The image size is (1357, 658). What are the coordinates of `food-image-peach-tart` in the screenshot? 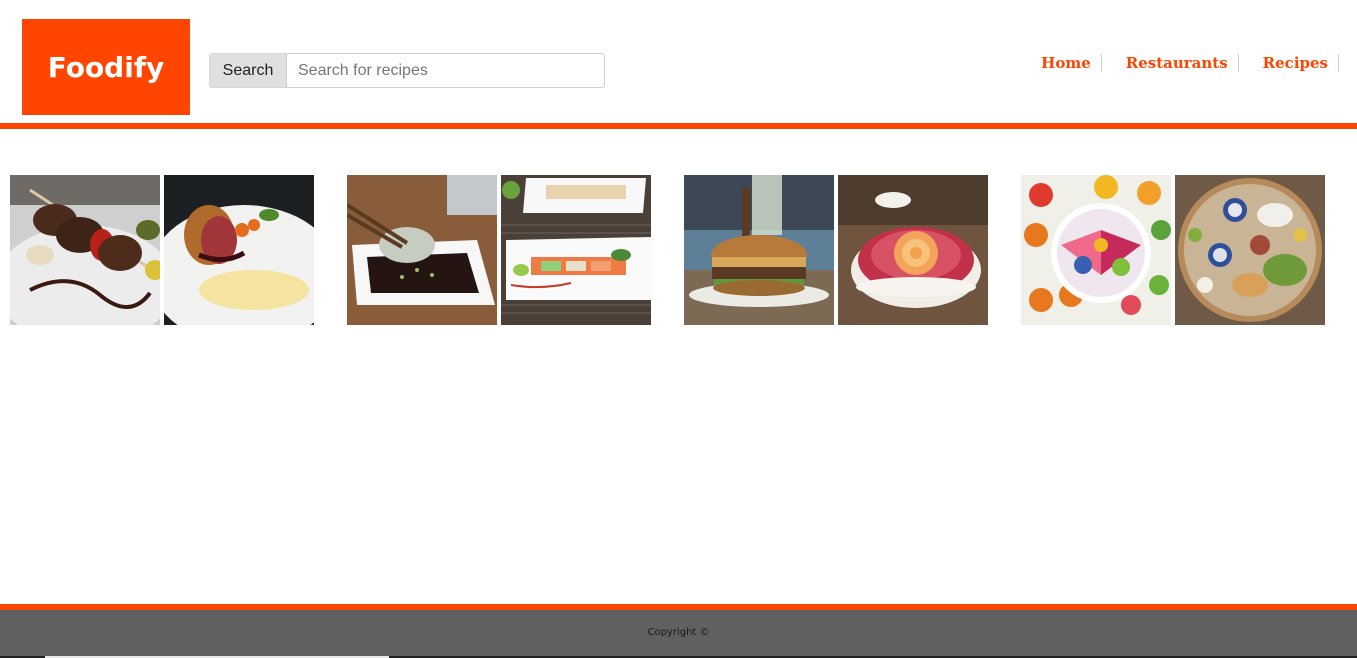 It's located at (913, 250).